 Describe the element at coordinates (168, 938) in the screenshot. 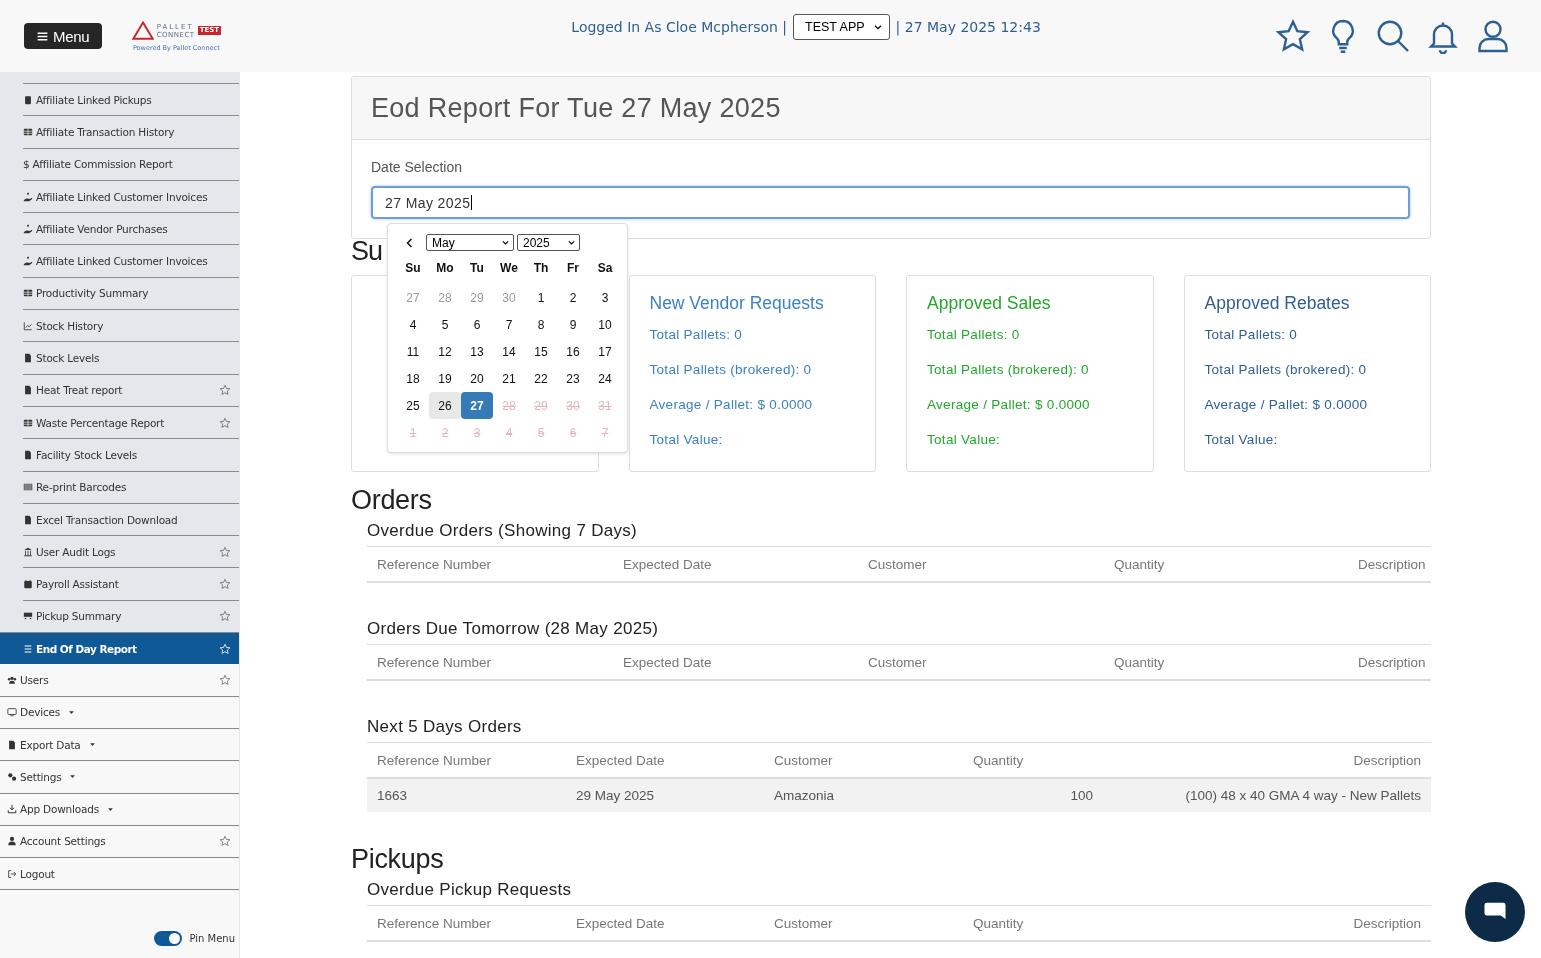

I see `pin-menu-toggle` at that location.